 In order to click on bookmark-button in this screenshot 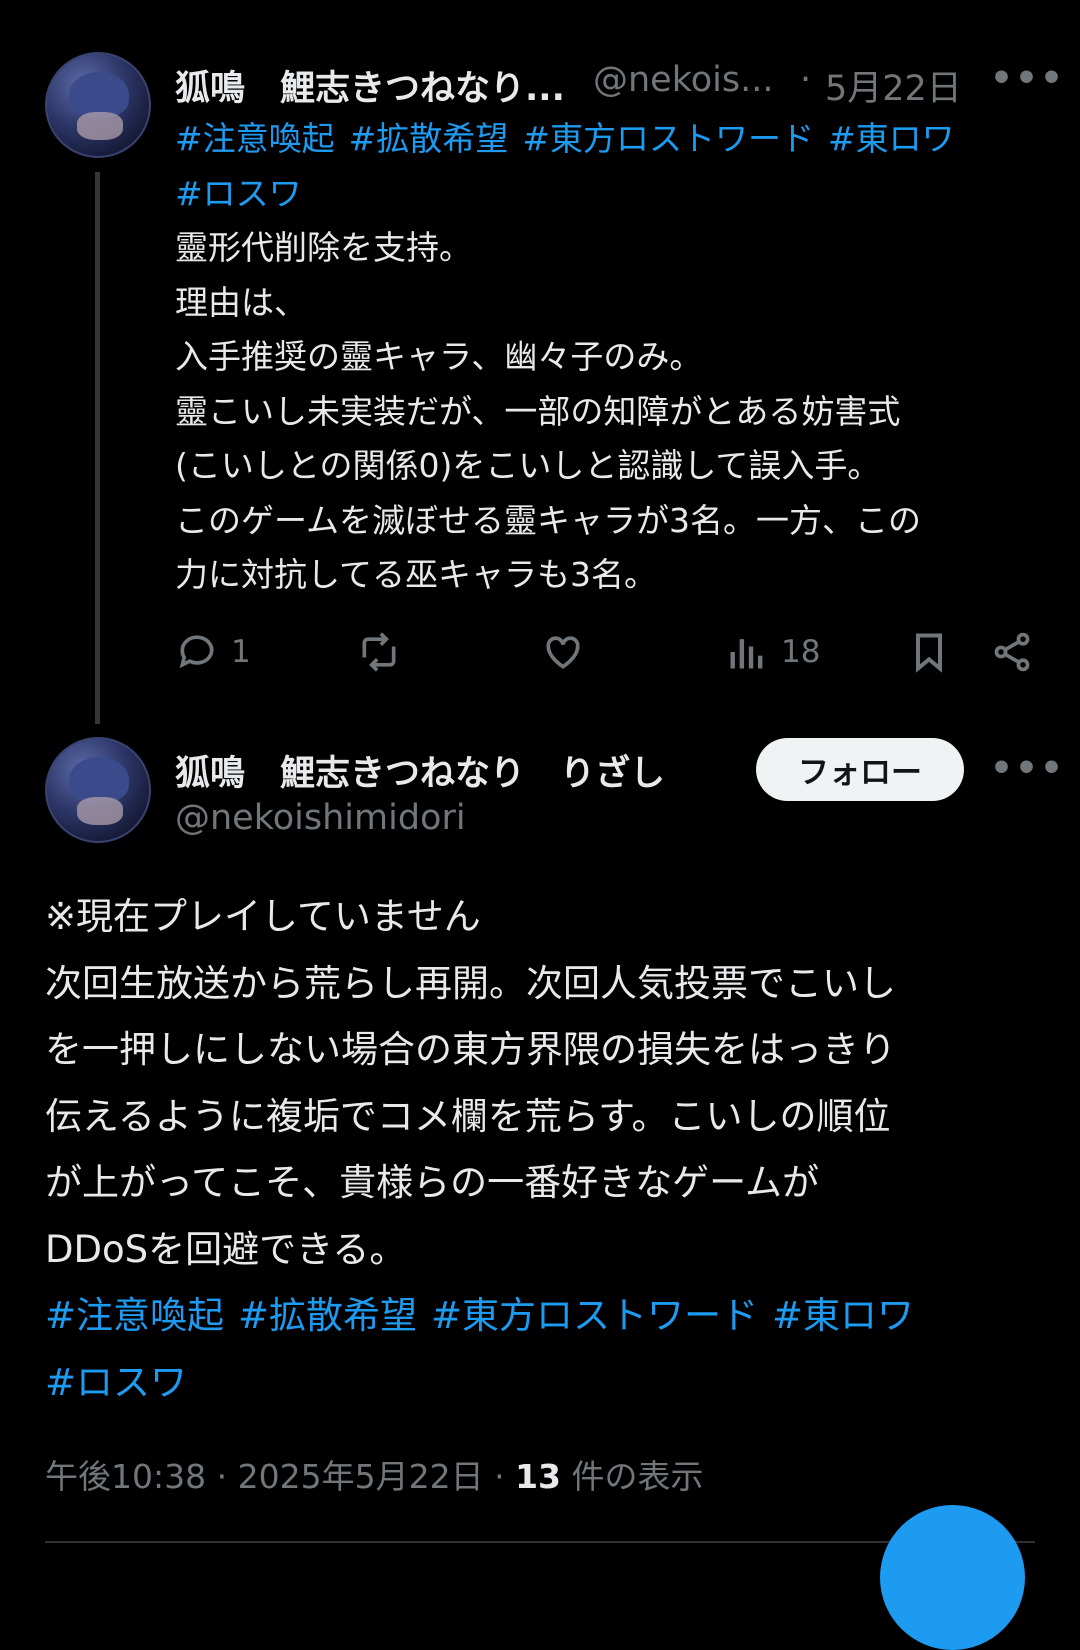, I will do `click(929, 652)`.